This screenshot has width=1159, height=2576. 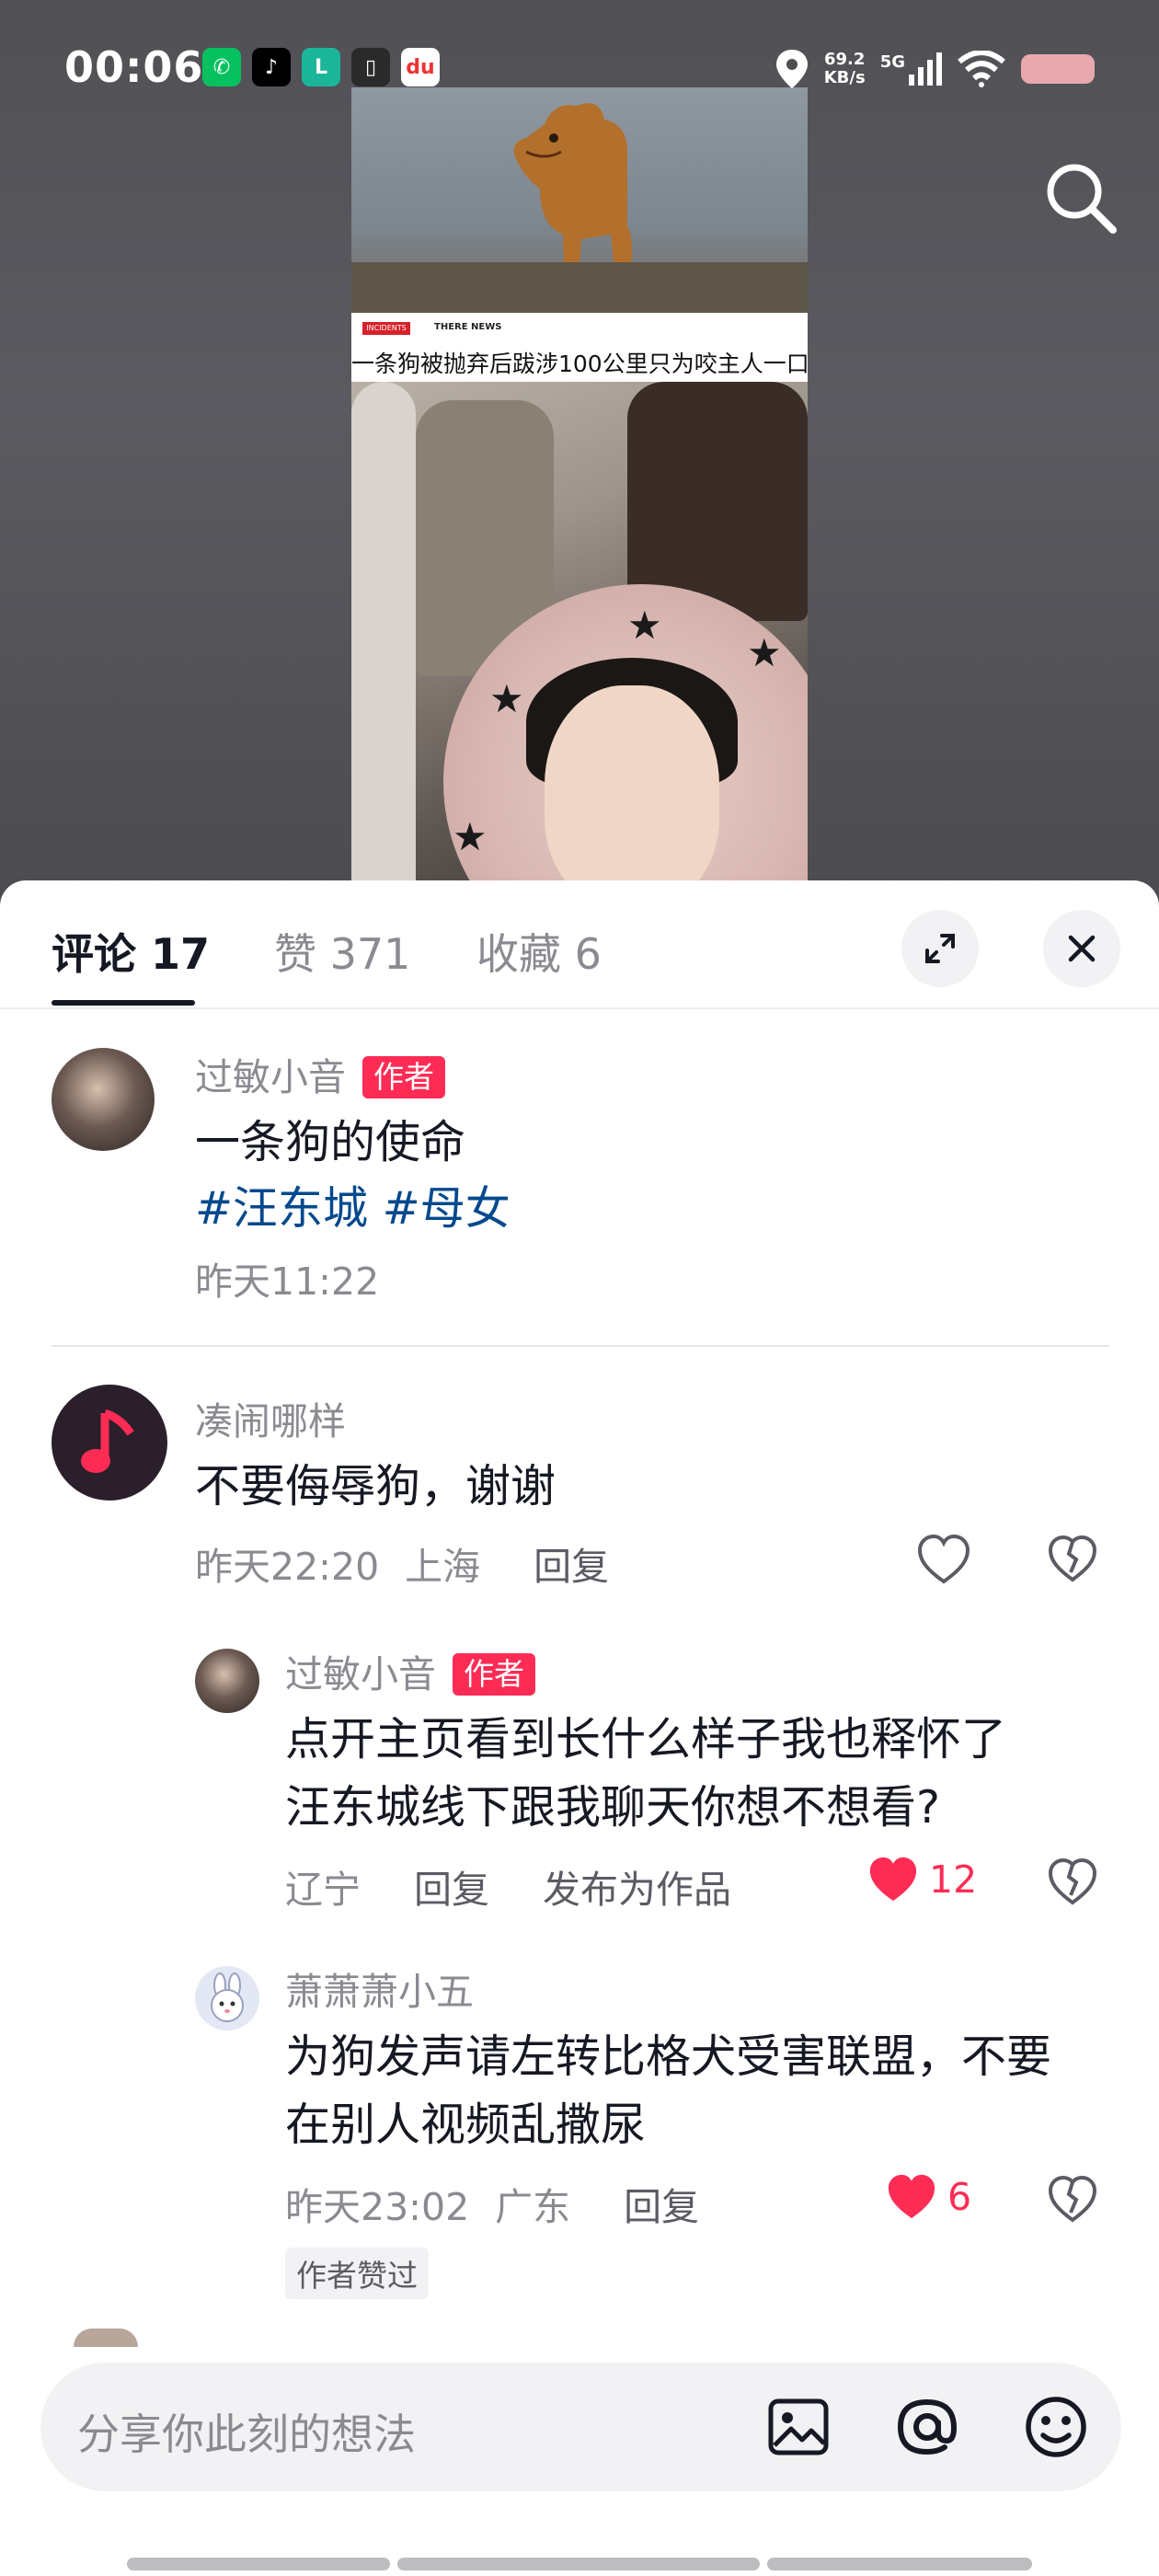 I want to click on reply-text-line: 汪东城线下跟我聊天你想不想看?, so click(x=613, y=1807).